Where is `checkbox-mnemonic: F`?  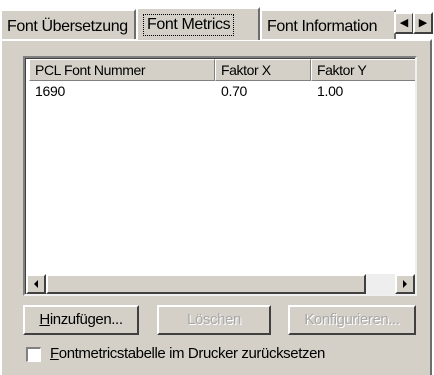 checkbox-mnemonic: F is located at coordinates (54, 353).